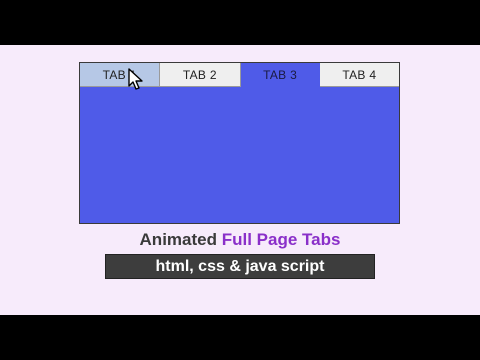 Image resolution: width=480 pixels, height=360 pixels. Describe the element at coordinates (200, 75) in the screenshot. I see `tab-2: TAB 2` at that location.